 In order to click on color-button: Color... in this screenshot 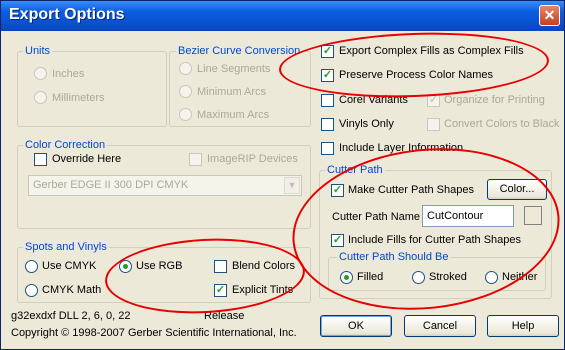, I will do `click(517, 189)`.